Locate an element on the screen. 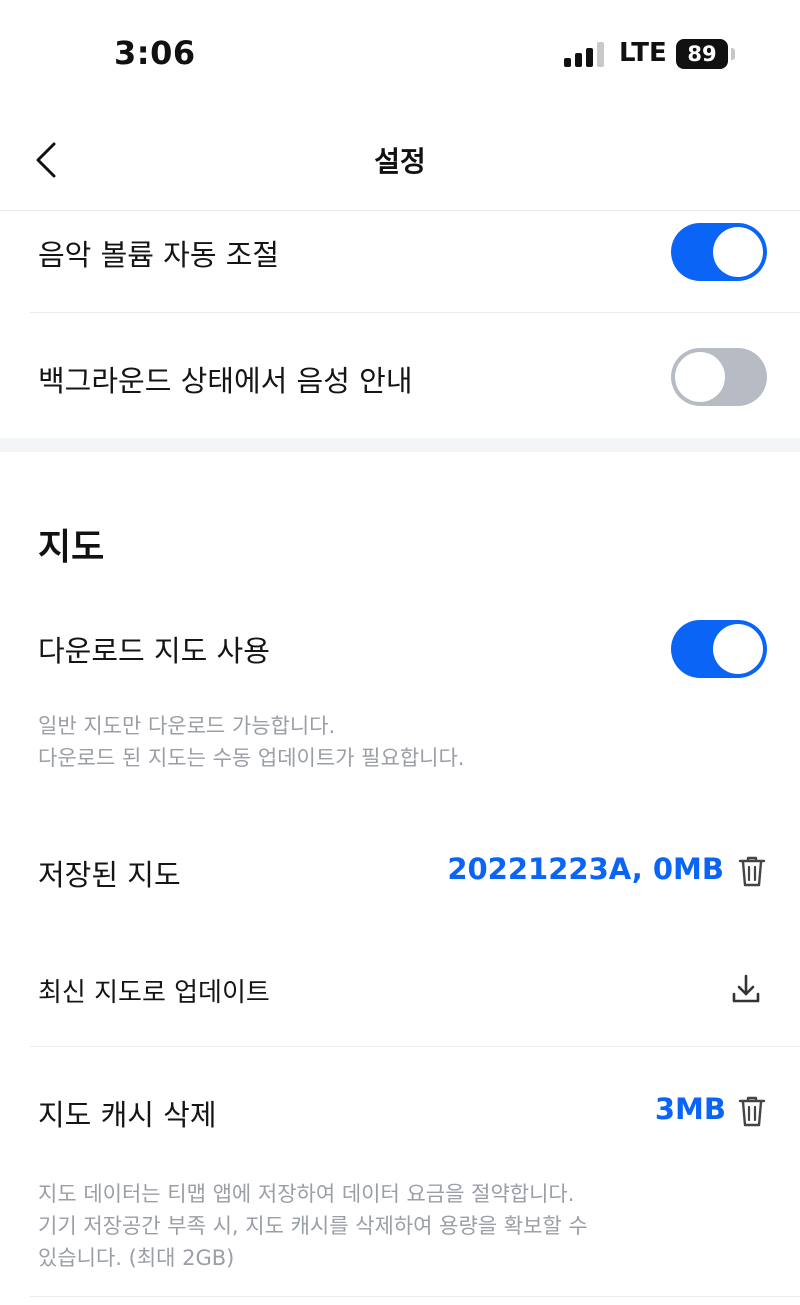 The width and height of the screenshot is (800, 1305). download-desc-line1: 일반 지도만 다운로드 가능합니다. is located at coordinates (187, 726).